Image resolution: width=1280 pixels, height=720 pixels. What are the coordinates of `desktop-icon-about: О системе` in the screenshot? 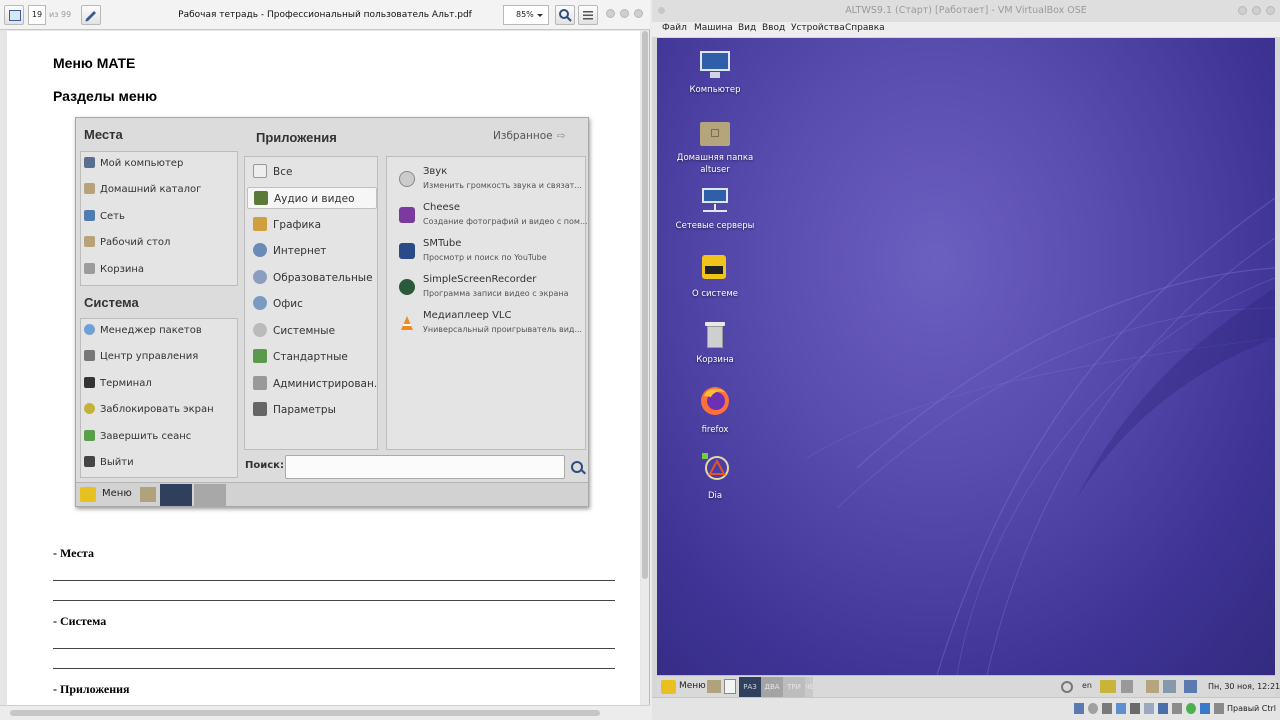 It's located at (715, 276).